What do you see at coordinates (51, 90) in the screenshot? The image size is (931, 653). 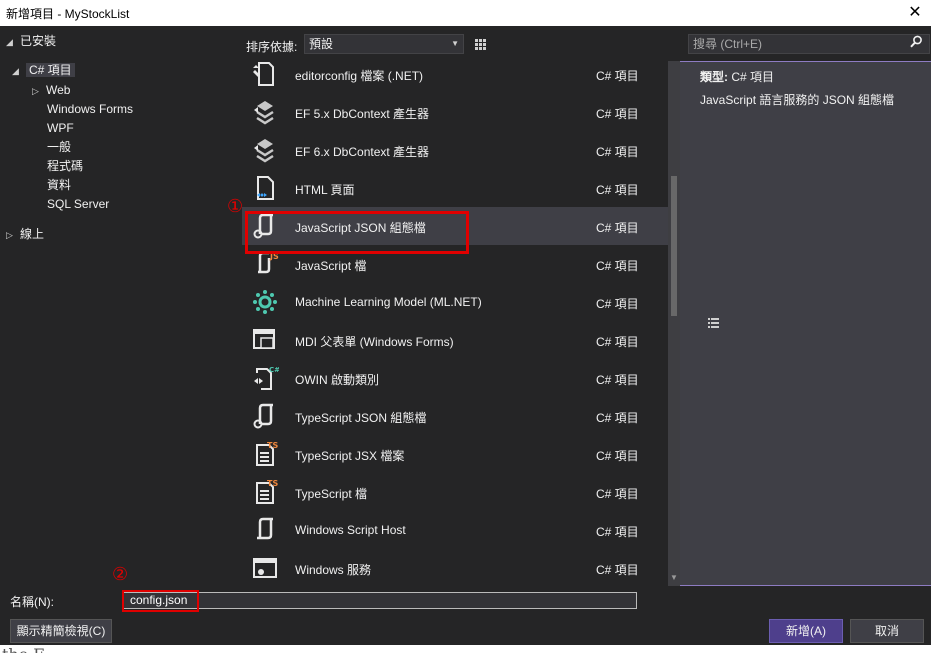 I see `tree-node-web: ▷ Web` at bounding box center [51, 90].